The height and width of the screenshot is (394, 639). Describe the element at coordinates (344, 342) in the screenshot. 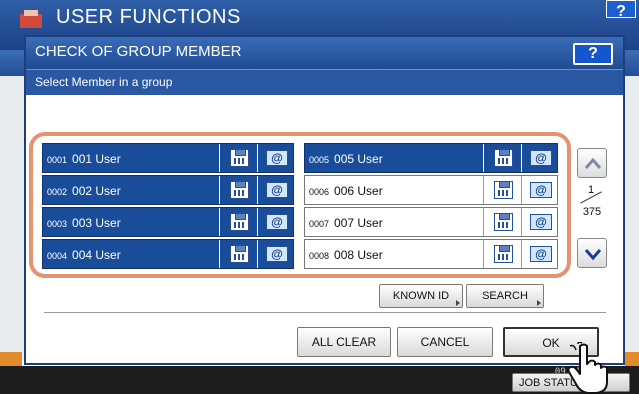

I see `all-clear-button: ALL CLEAR` at that location.